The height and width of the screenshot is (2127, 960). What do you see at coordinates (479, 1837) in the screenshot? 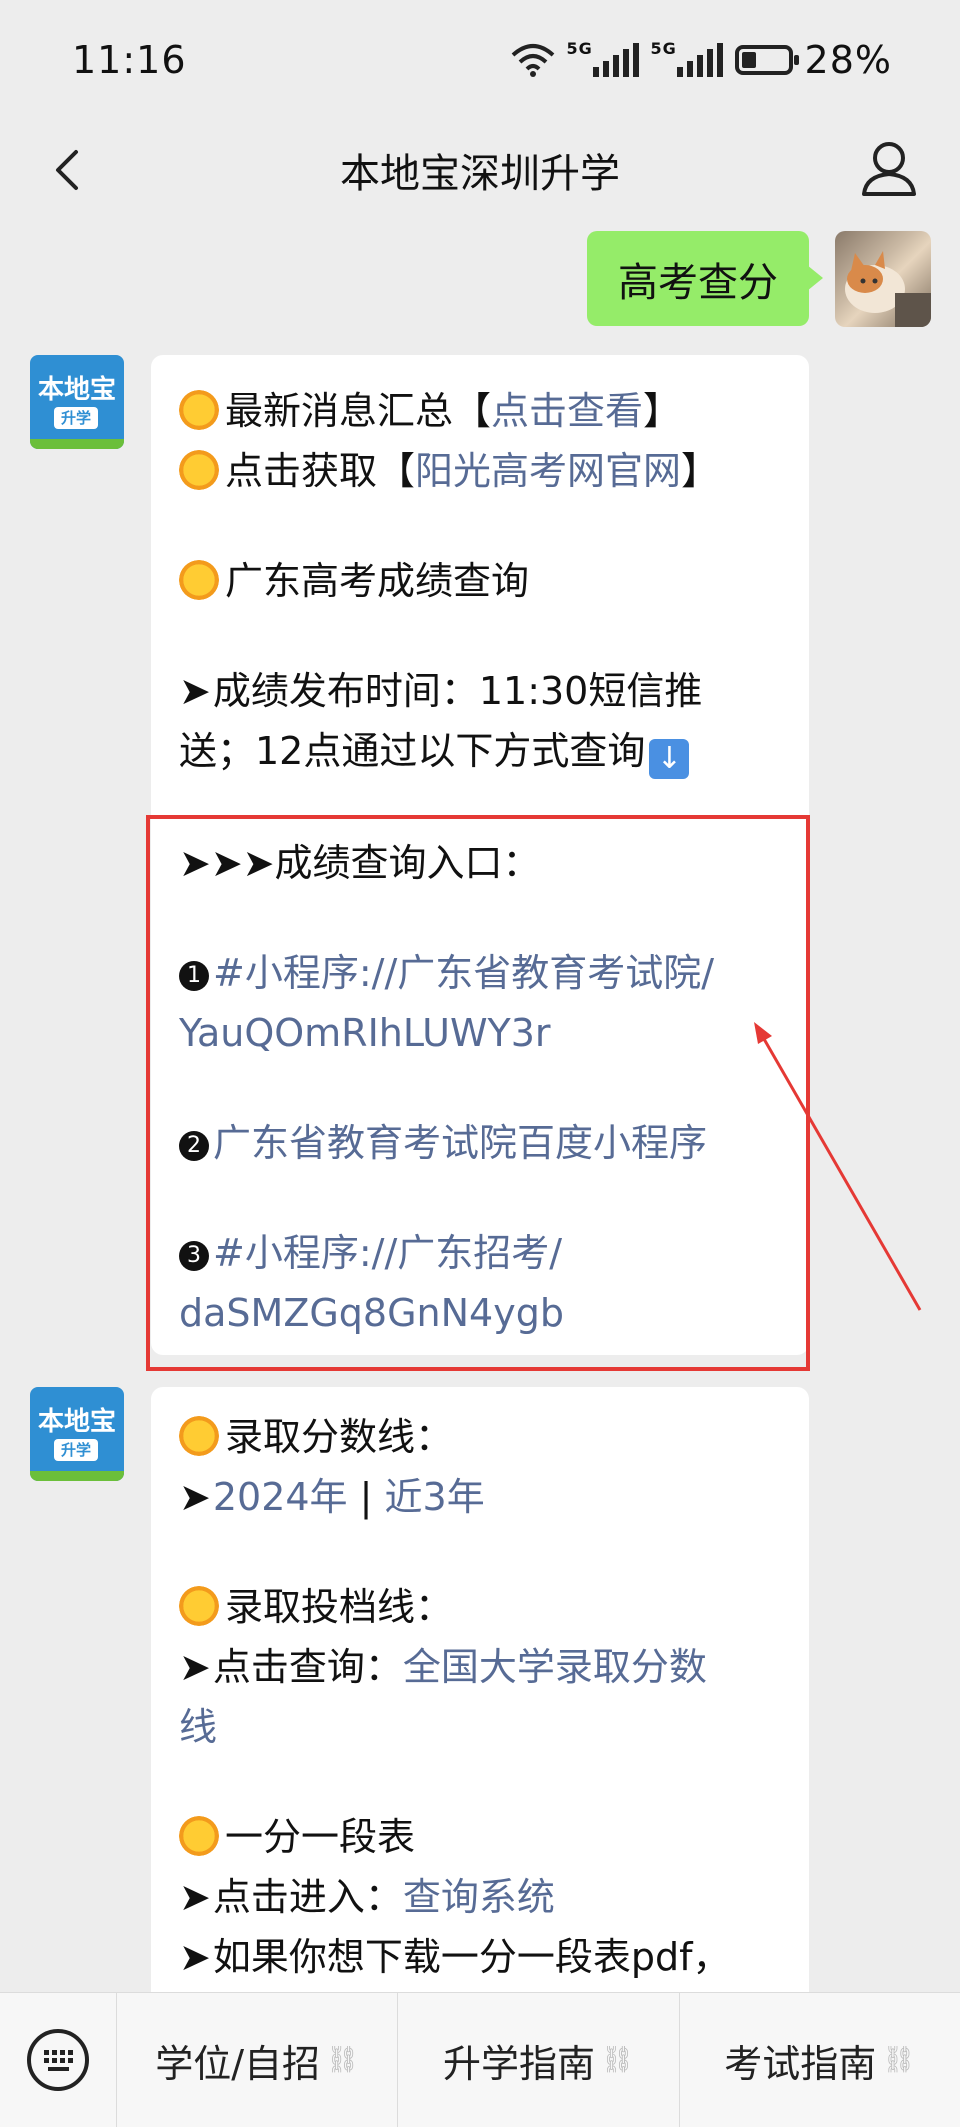
I see `msg-line: 一分一段表` at bounding box center [479, 1837].